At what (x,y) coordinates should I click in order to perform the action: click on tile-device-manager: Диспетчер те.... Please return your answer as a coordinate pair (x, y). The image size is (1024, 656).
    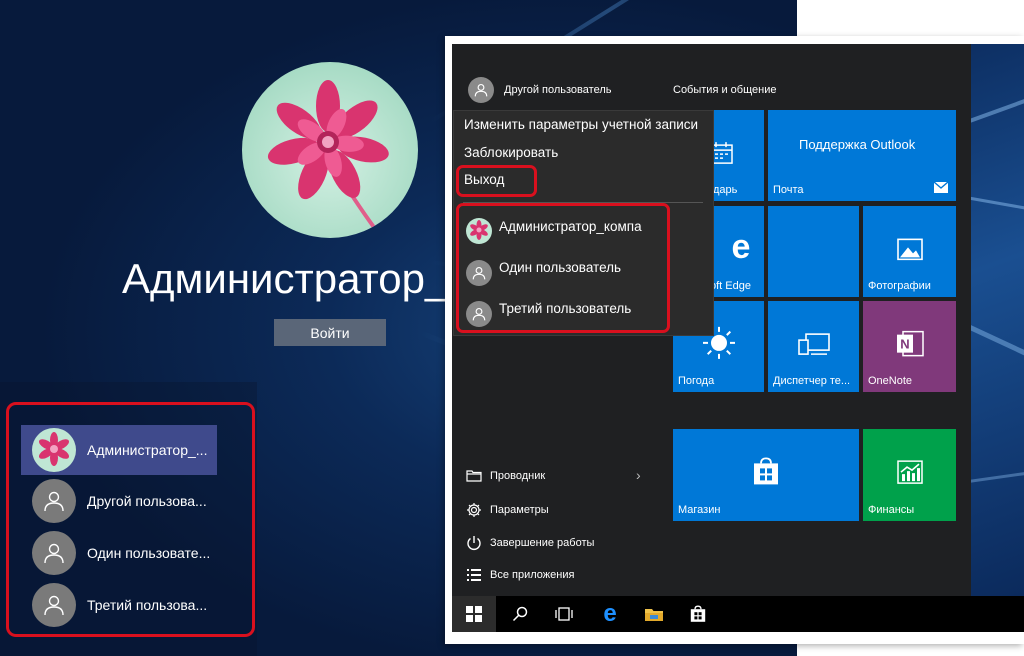
    Looking at the image, I should click on (813, 346).